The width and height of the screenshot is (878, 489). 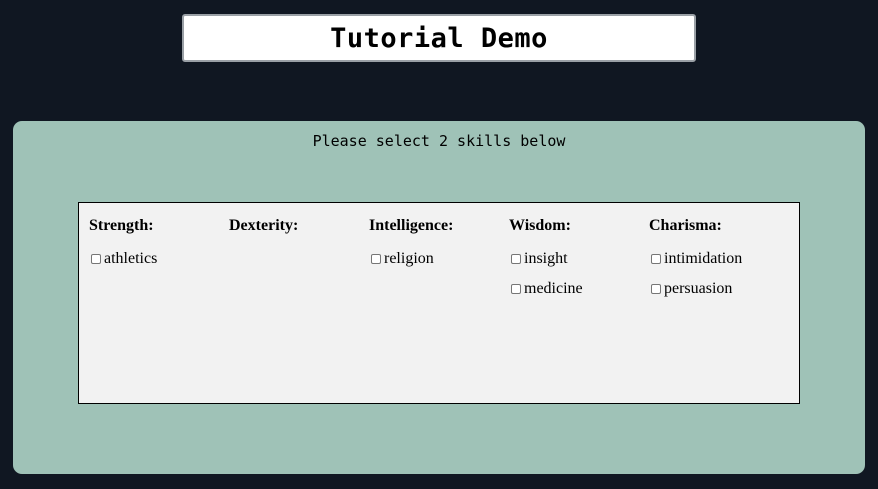 I want to click on column-heading-wisdom: Wisdom:, so click(x=540, y=225).